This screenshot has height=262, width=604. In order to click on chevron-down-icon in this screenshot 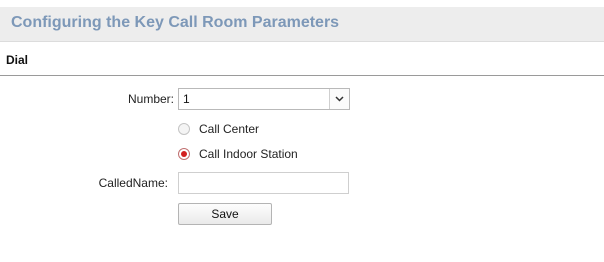, I will do `click(339, 99)`.